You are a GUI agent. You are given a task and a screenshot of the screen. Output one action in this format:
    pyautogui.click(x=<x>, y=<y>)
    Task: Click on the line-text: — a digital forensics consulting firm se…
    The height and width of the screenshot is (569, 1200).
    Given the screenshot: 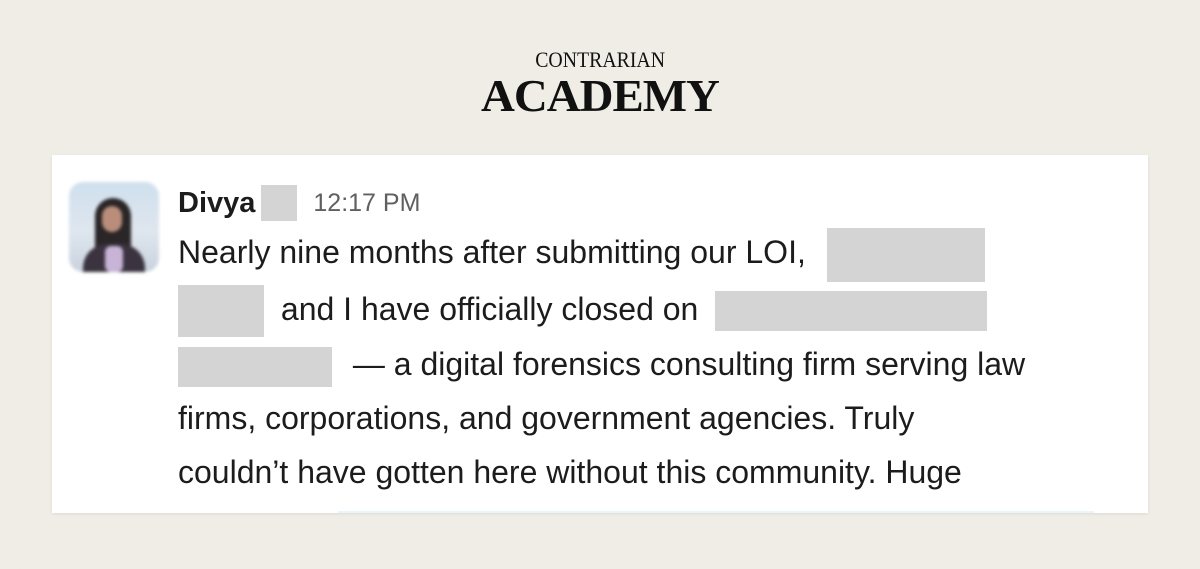 What is the action you would take?
    pyautogui.click(x=689, y=364)
    